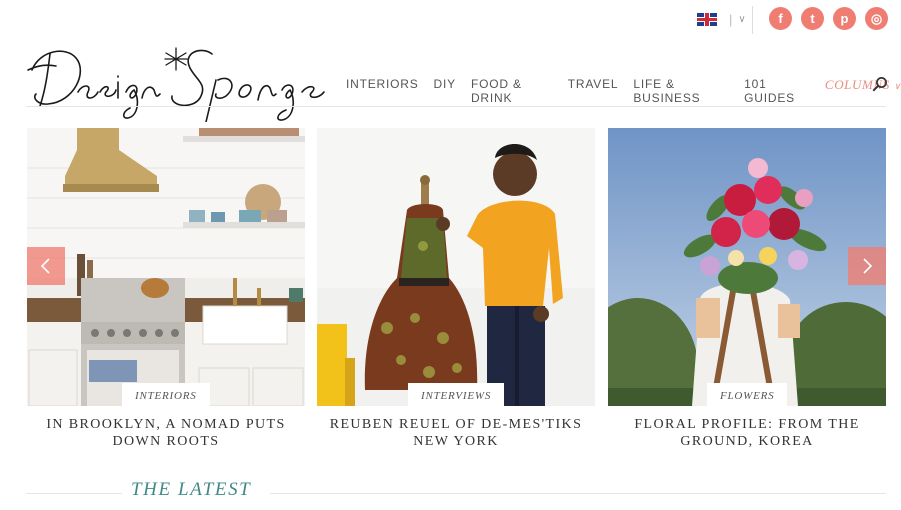  What do you see at coordinates (747, 433) in the screenshot?
I see `slide-title: FLORAL PROFILE: FROM THE GROUND, KOREA` at bounding box center [747, 433].